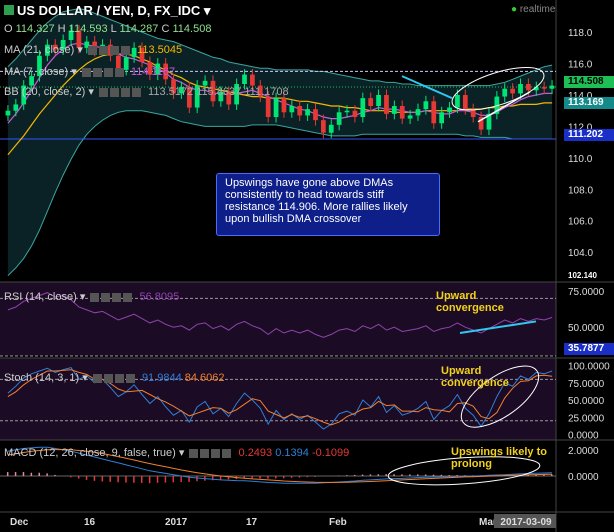 This screenshot has height=532, width=614. I want to click on rsi-legend: RSI (14, close) ▾ 56.8095, so click(91, 296).